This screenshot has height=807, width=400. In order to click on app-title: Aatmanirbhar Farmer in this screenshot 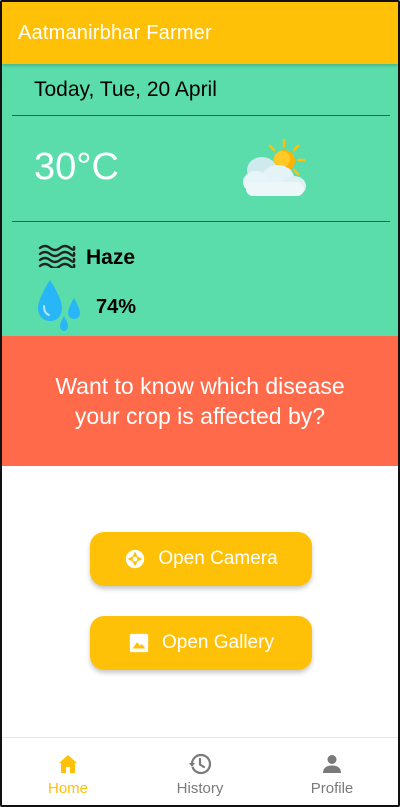, I will do `click(115, 33)`.